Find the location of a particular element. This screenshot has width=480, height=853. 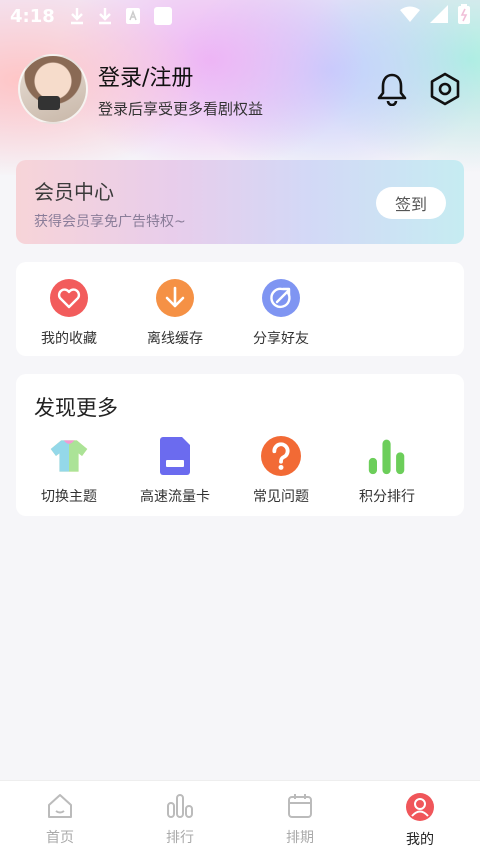

quick-actions-card: 我的收藏 离线缓存 分享好友 is located at coordinates (240, 309).